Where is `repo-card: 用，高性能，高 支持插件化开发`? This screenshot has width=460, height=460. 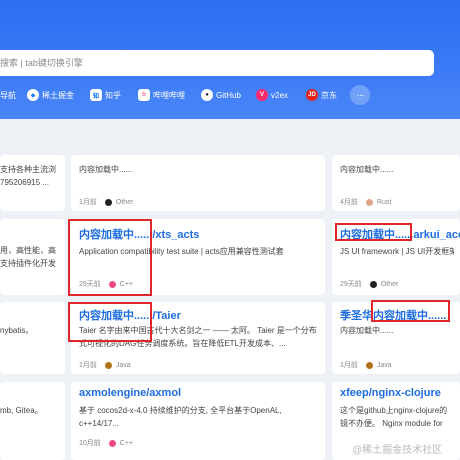 repo-card: 用，高性能，高 支持插件化开发 is located at coordinates (32, 257).